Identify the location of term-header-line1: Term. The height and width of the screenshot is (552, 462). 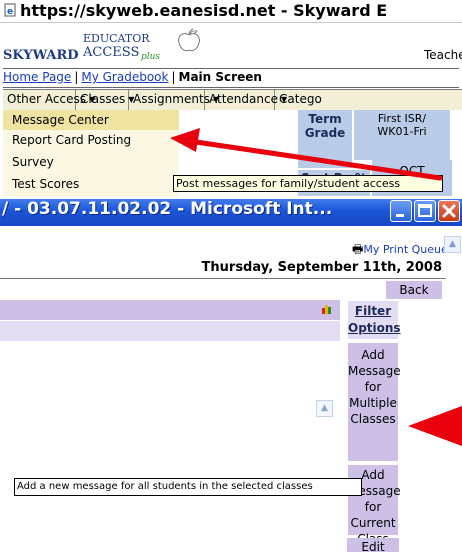
(325, 119).